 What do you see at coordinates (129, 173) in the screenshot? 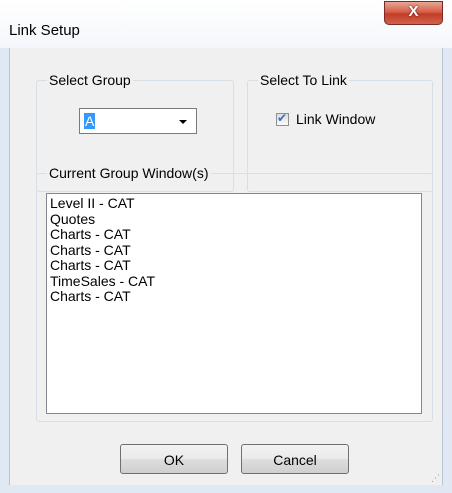
I see `current-group-legend: Current Group Window(s)` at bounding box center [129, 173].